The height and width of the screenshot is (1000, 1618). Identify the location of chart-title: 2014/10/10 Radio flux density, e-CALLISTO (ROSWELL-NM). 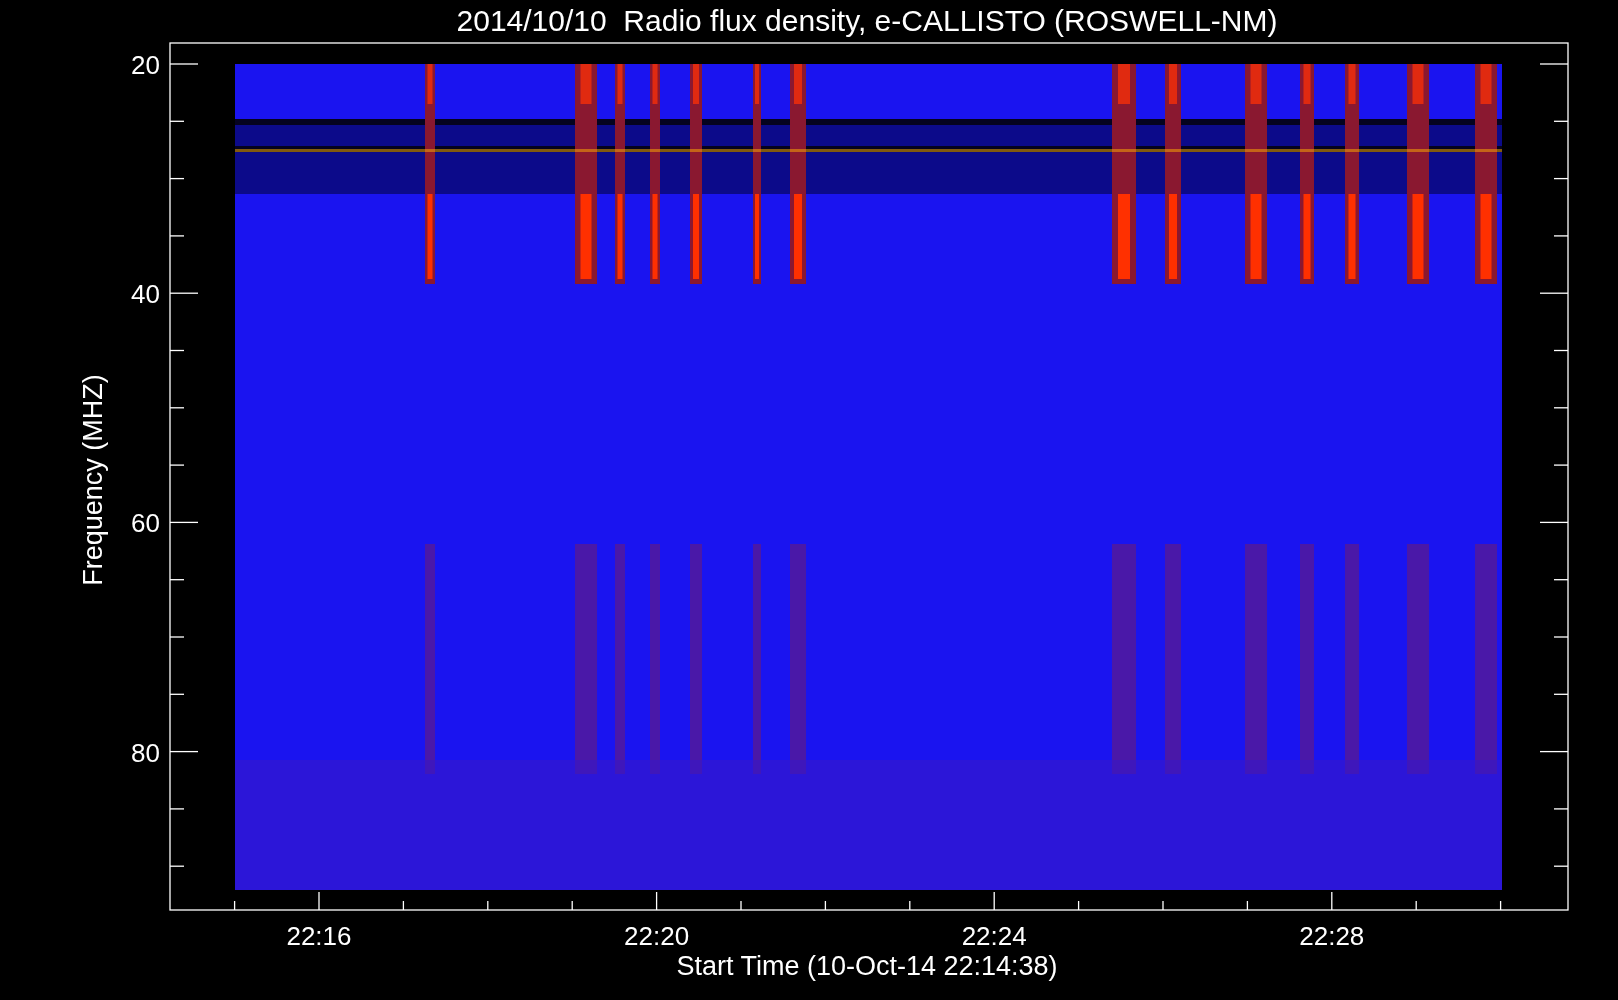
(867, 20).